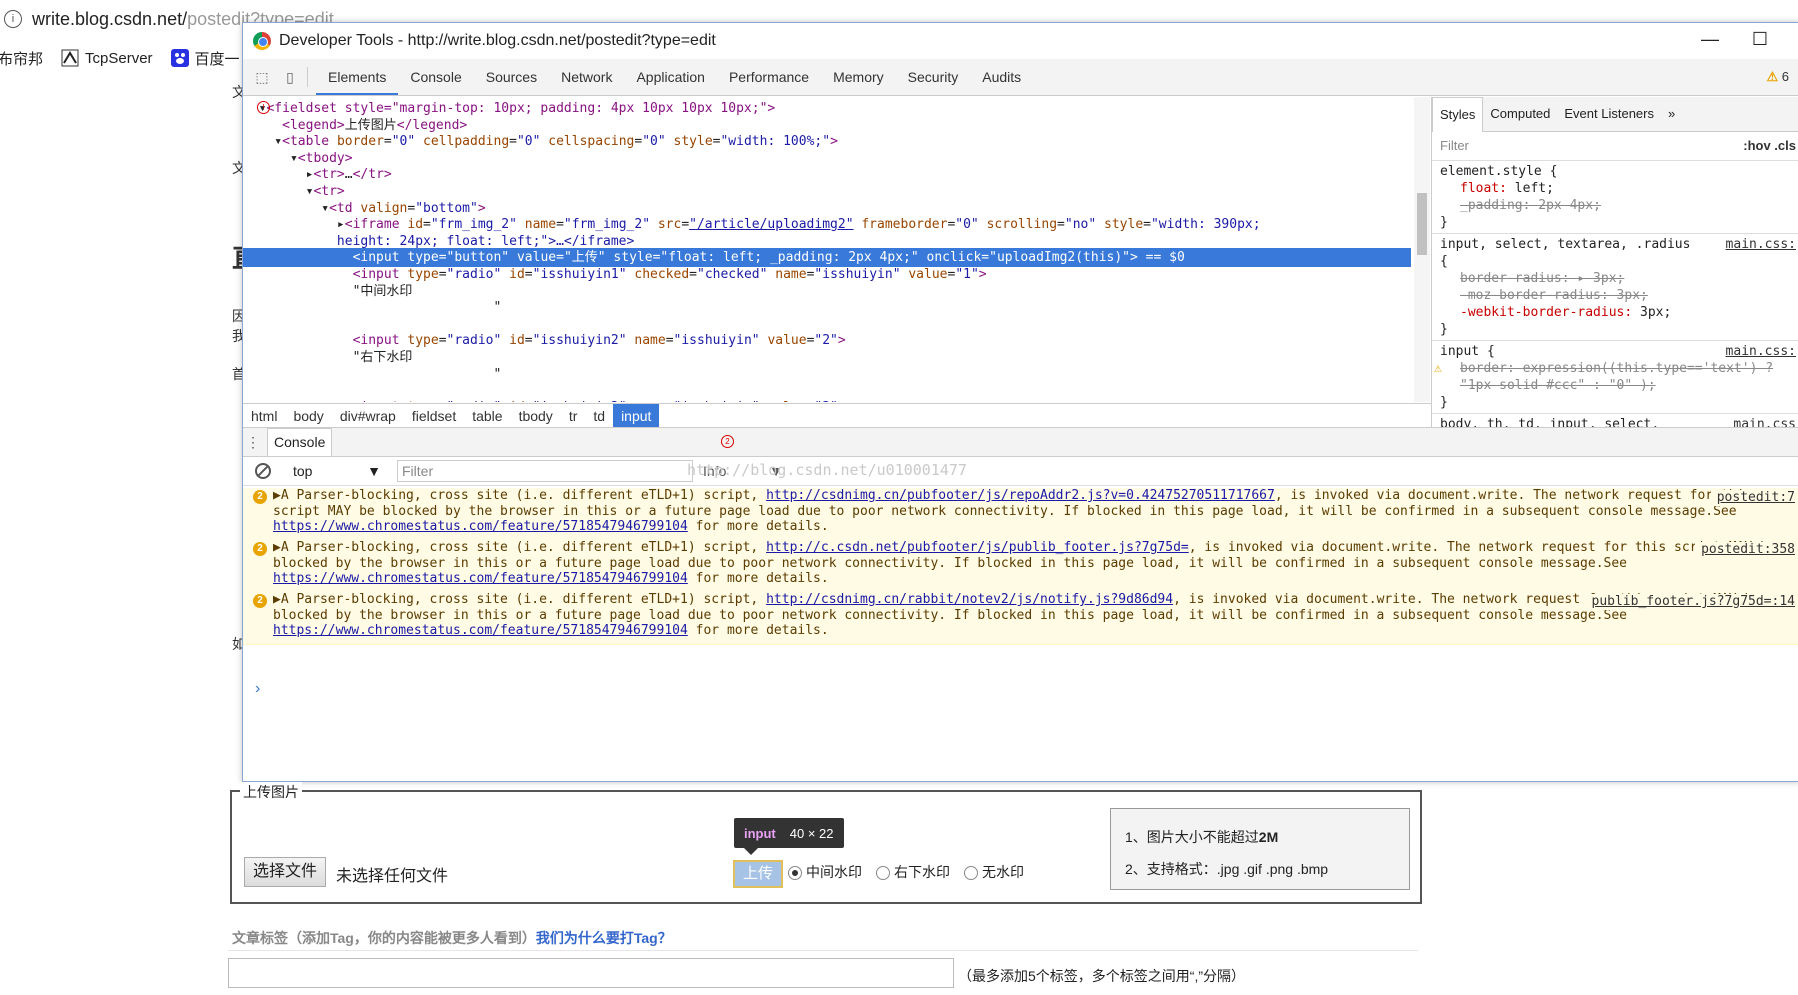 The height and width of the screenshot is (995, 1798). I want to click on hov-cls-buttons: :hov .cls, so click(1769, 146).